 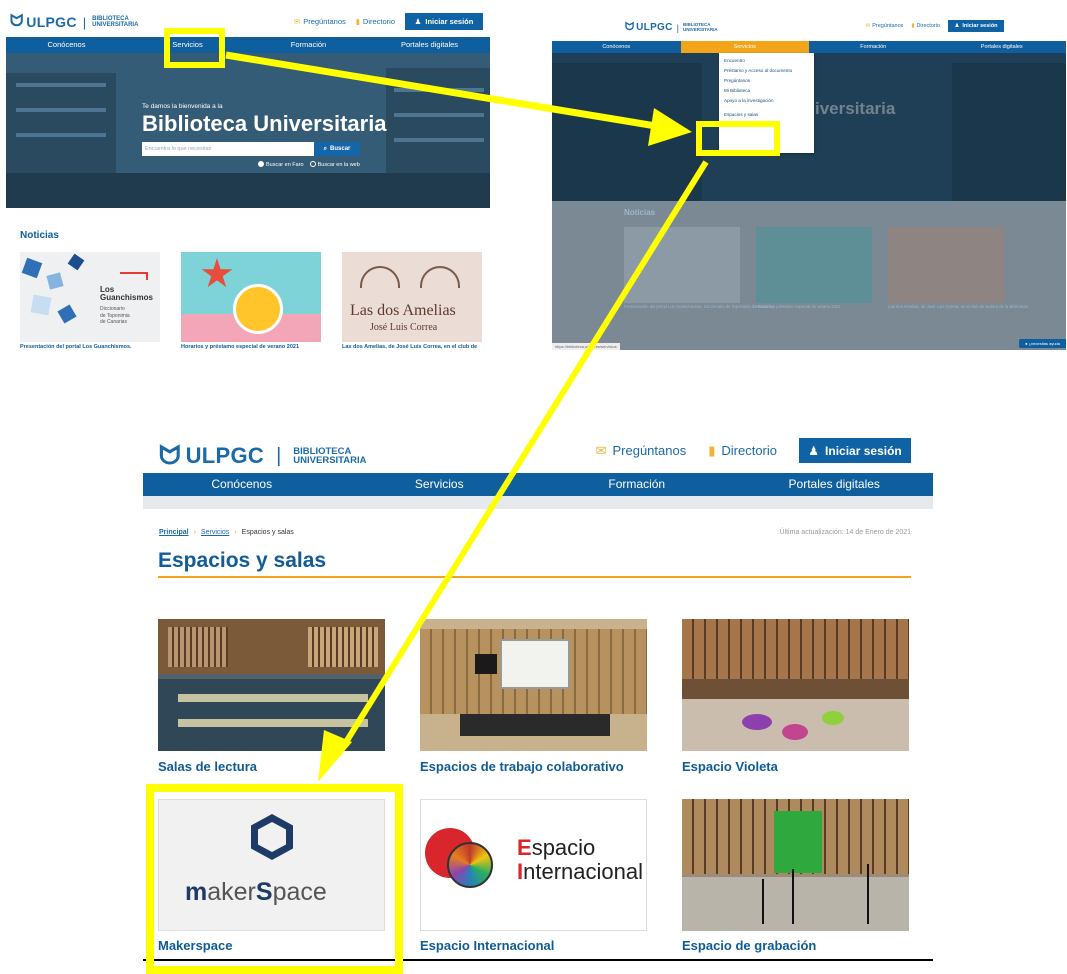 I want to click on arrowhead, so click(x=670, y=127).